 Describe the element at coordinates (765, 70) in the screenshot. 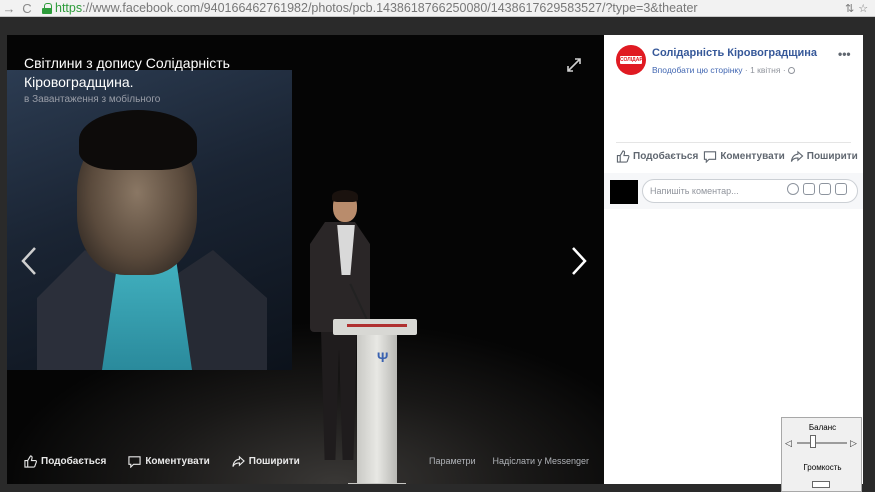

I see `post-date: 1 квітня` at that location.